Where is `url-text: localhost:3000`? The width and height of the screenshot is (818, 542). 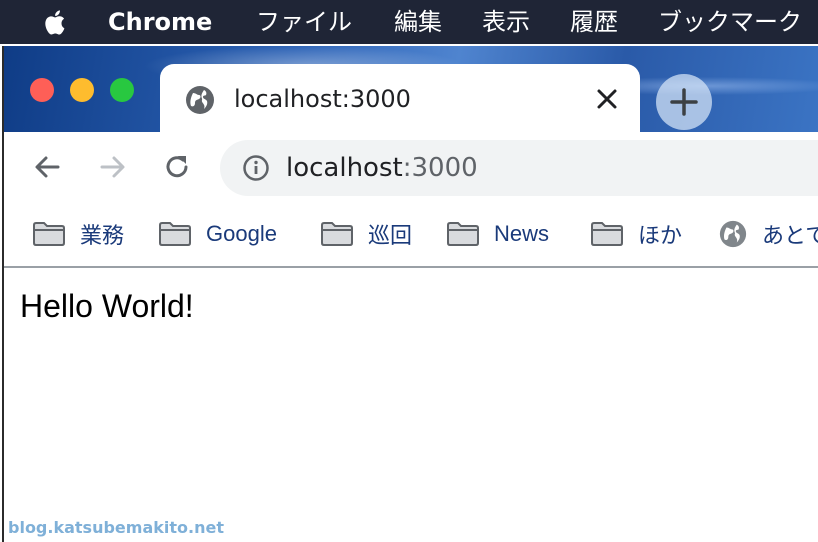 url-text: localhost:3000 is located at coordinates (382, 168).